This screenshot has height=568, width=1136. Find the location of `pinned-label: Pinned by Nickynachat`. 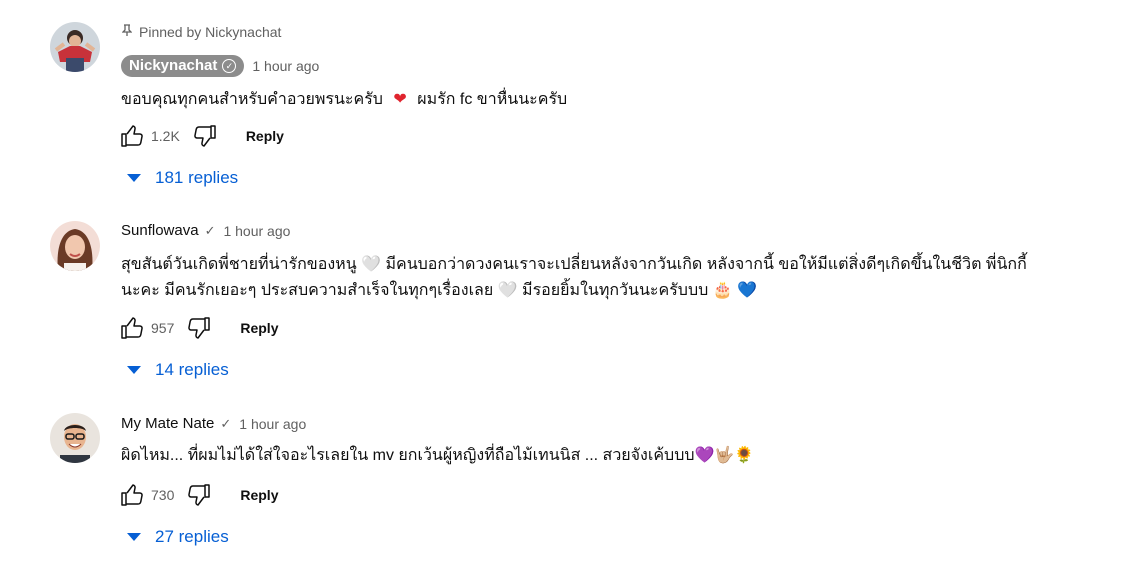

pinned-label: Pinned by Nickynachat is located at coordinates (201, 32).